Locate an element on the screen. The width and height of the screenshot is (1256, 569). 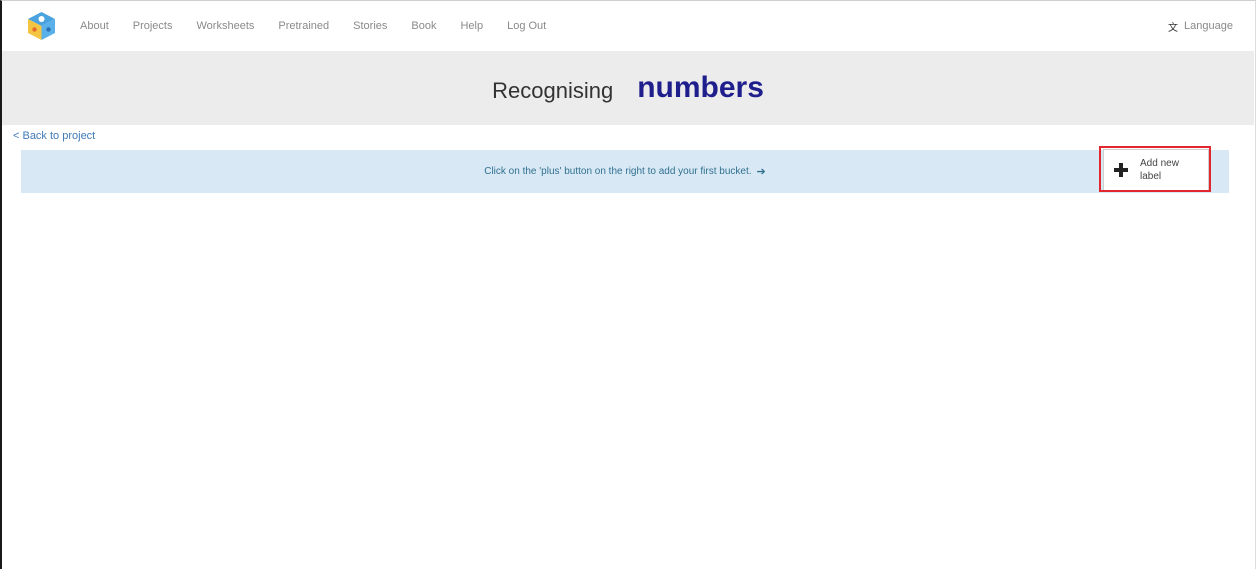
project-name: numbers is located at coordinates (700, 87).